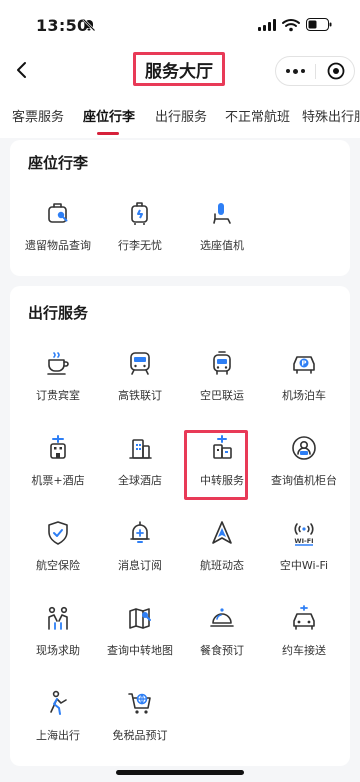 Image resolution: width=360 pixels, height=782 pixels. I want to click on flight-status-icon, so click(222, 533).